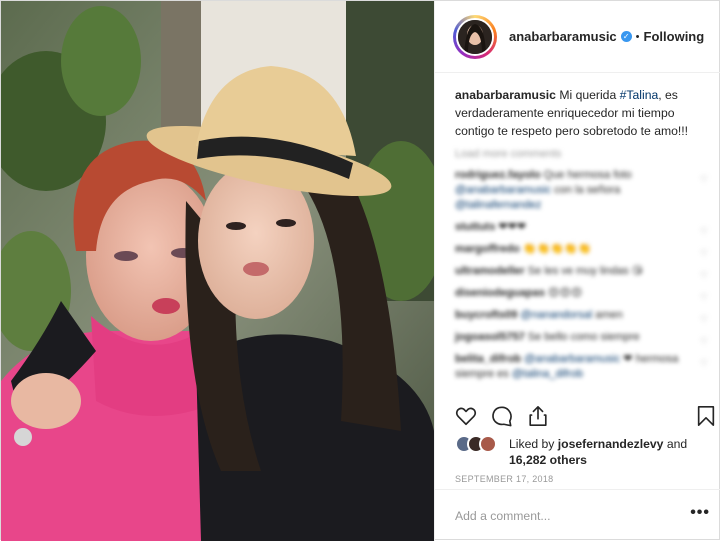 Image resolution: width=720 pixels, height=541 pixels. Describe the element at coordinates (579, 154) in the screenshot. I see `load-more-comments: Load more comments` at that location.